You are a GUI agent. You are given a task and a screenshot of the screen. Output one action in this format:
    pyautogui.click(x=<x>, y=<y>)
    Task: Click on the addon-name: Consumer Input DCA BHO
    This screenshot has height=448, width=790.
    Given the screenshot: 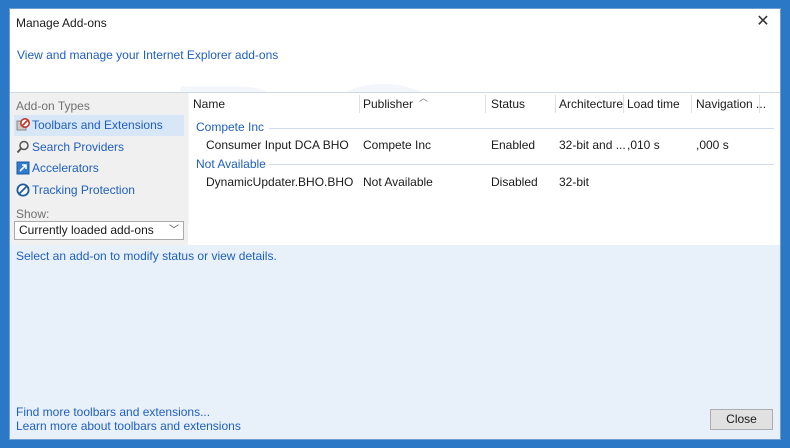 What is the action you would take?
    pyautogui.click(x=277, y=145)
    